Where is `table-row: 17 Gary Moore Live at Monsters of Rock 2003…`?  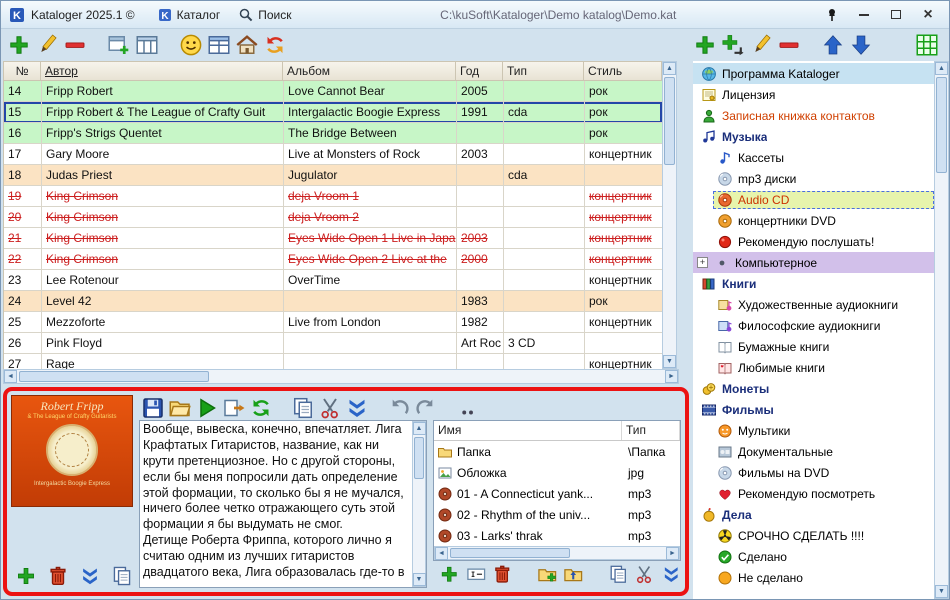
table-row: 17 Gary Moore Live at Monsters of Rock 2003… is located at coordinates (333, 154).